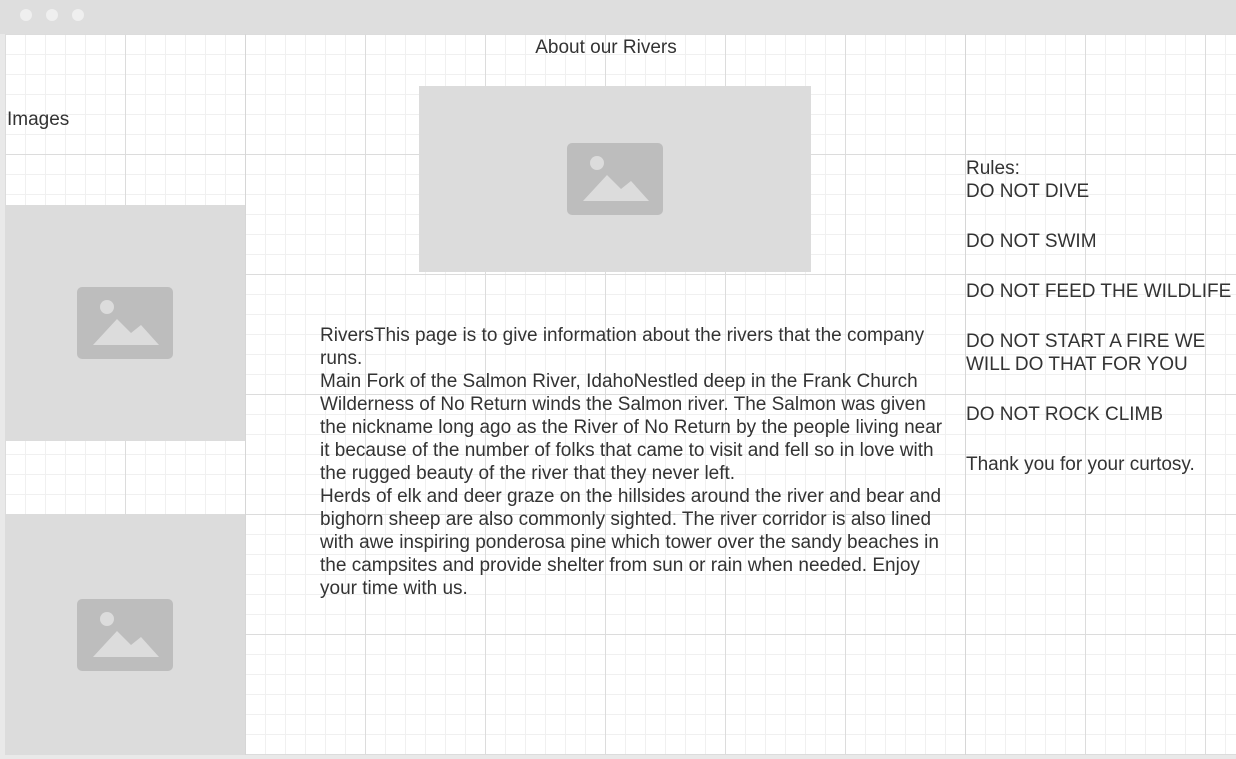 Image resolution: width=1236 pixels, height=759 pixels. I want to click on rules-title: Rules:, so click(993, 168).